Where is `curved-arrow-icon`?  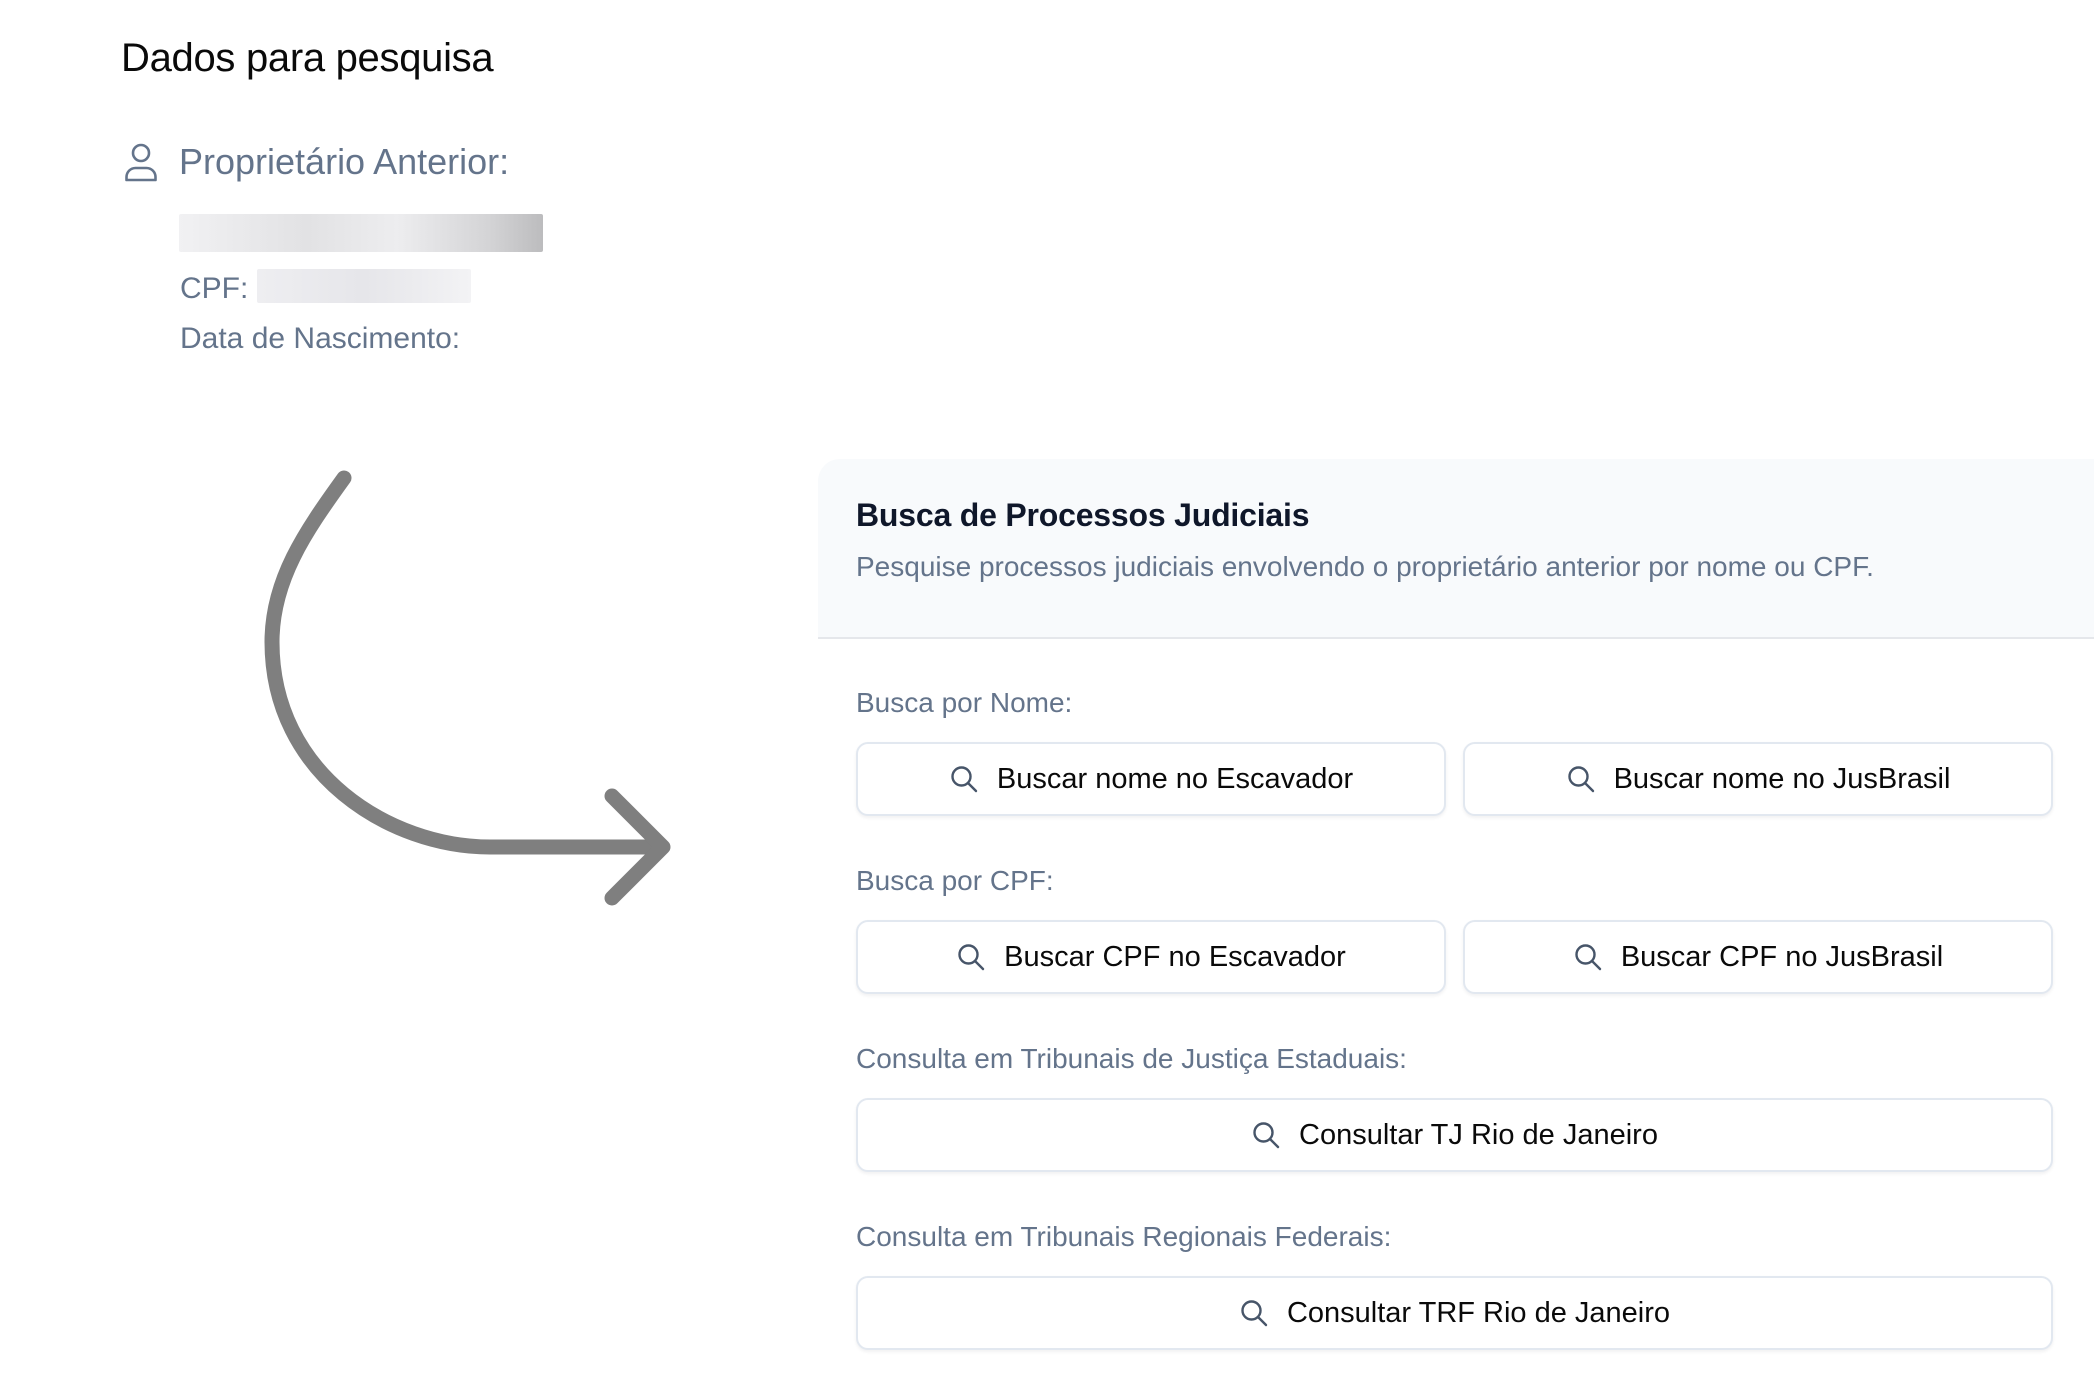 curved-arrow-icon is located at coordinates (467, 688).